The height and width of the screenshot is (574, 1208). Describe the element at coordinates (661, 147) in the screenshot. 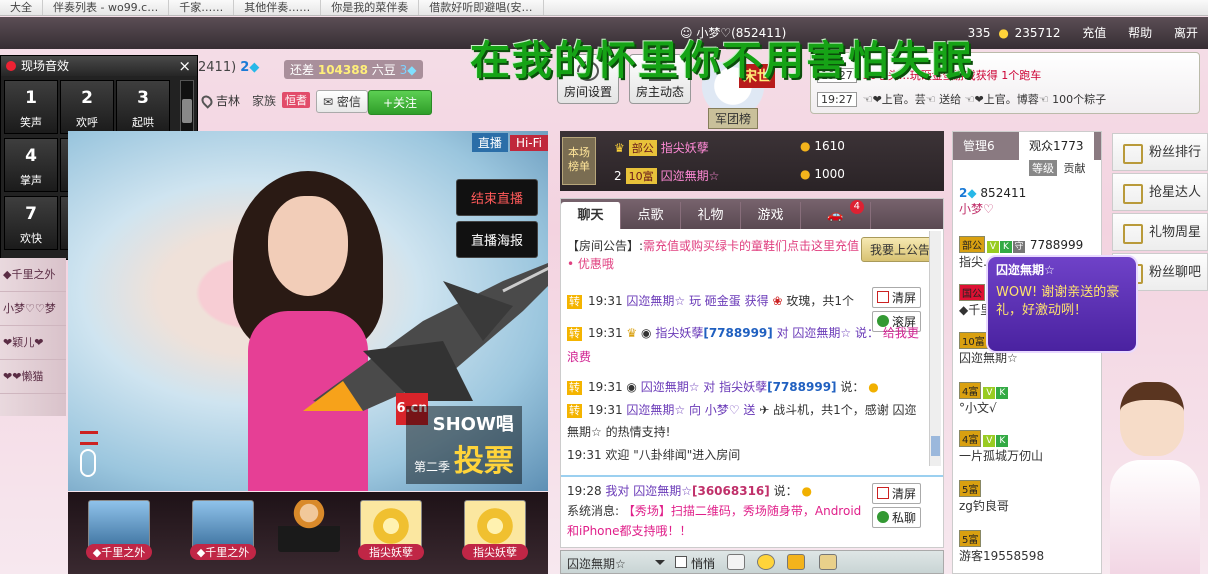

I see `rank-row: ♛ 部公 指尖妖孽` at that location.